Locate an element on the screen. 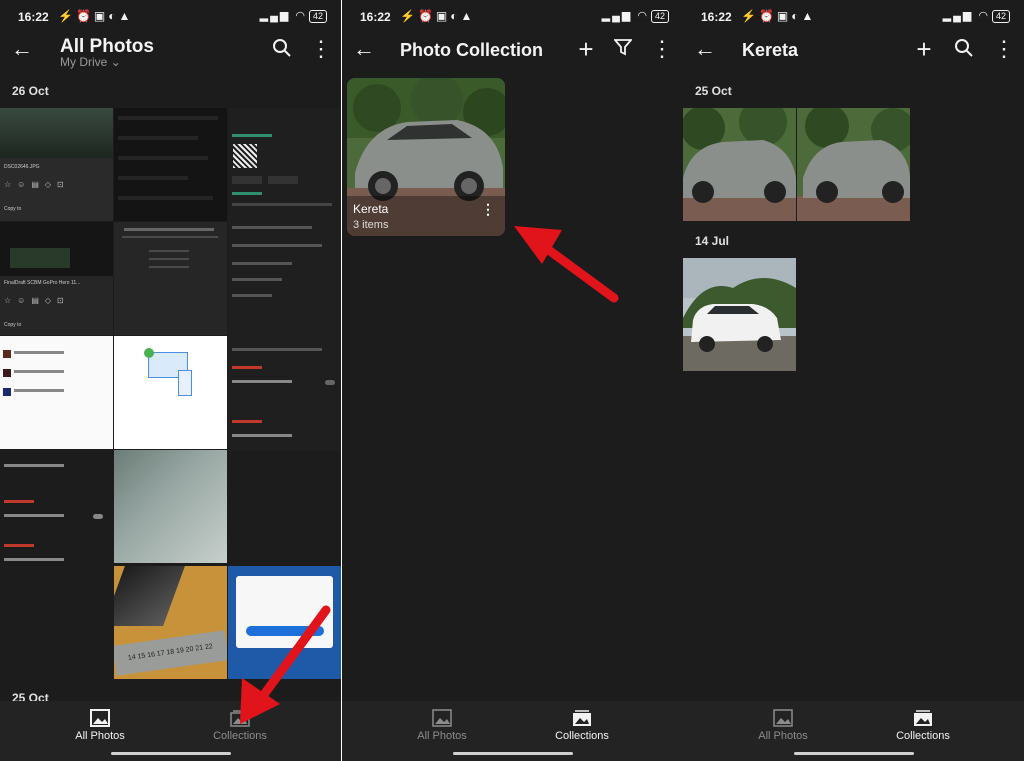 The image size is (1024, 761). collection-more-icon: ⋮ is located at coordinates (488, 209).